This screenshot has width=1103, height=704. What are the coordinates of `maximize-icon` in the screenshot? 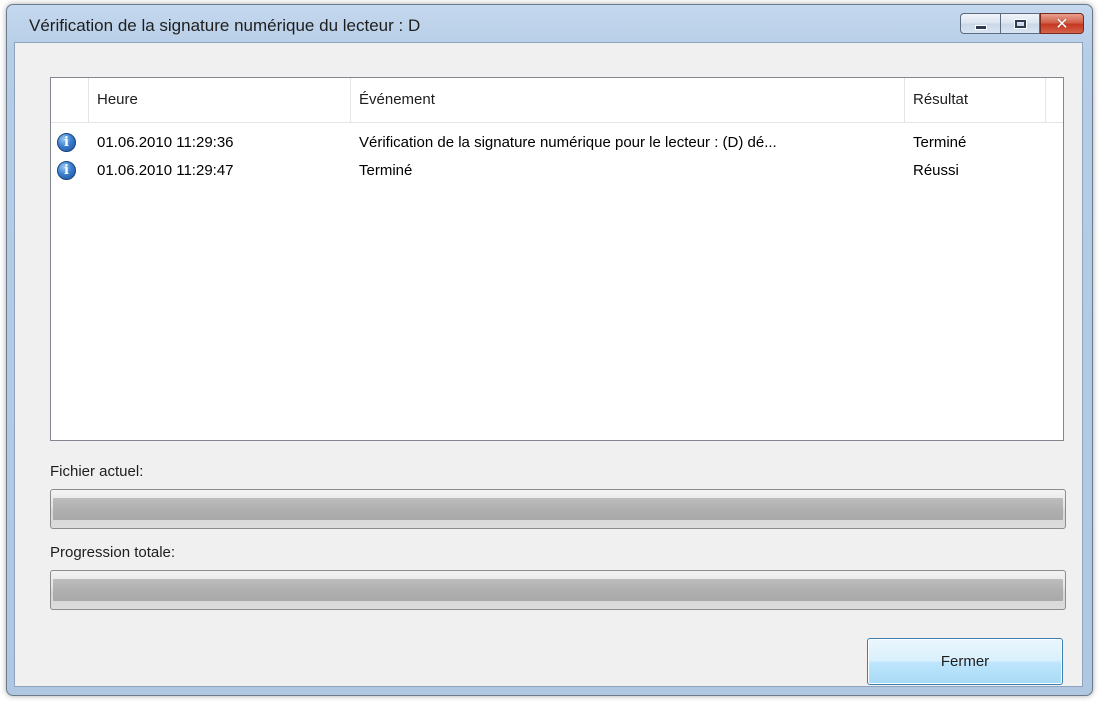 It's located at (1020, 23).